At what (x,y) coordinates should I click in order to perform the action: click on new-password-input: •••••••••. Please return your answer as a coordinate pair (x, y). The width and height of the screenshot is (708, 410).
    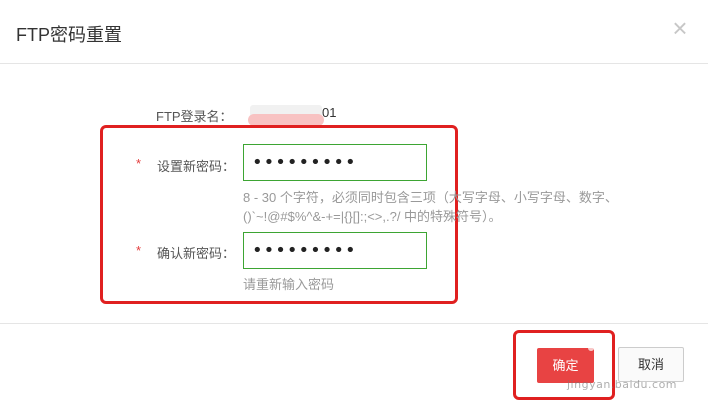
    Looking at the image, I should click on (335, 162).